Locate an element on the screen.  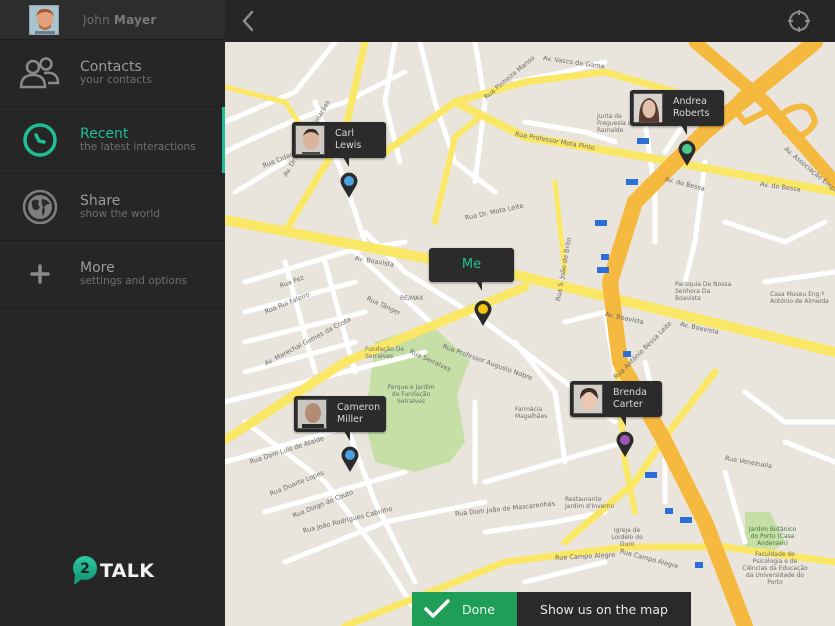
contact-last-name: Roberts is located at coordinates (691, 113).